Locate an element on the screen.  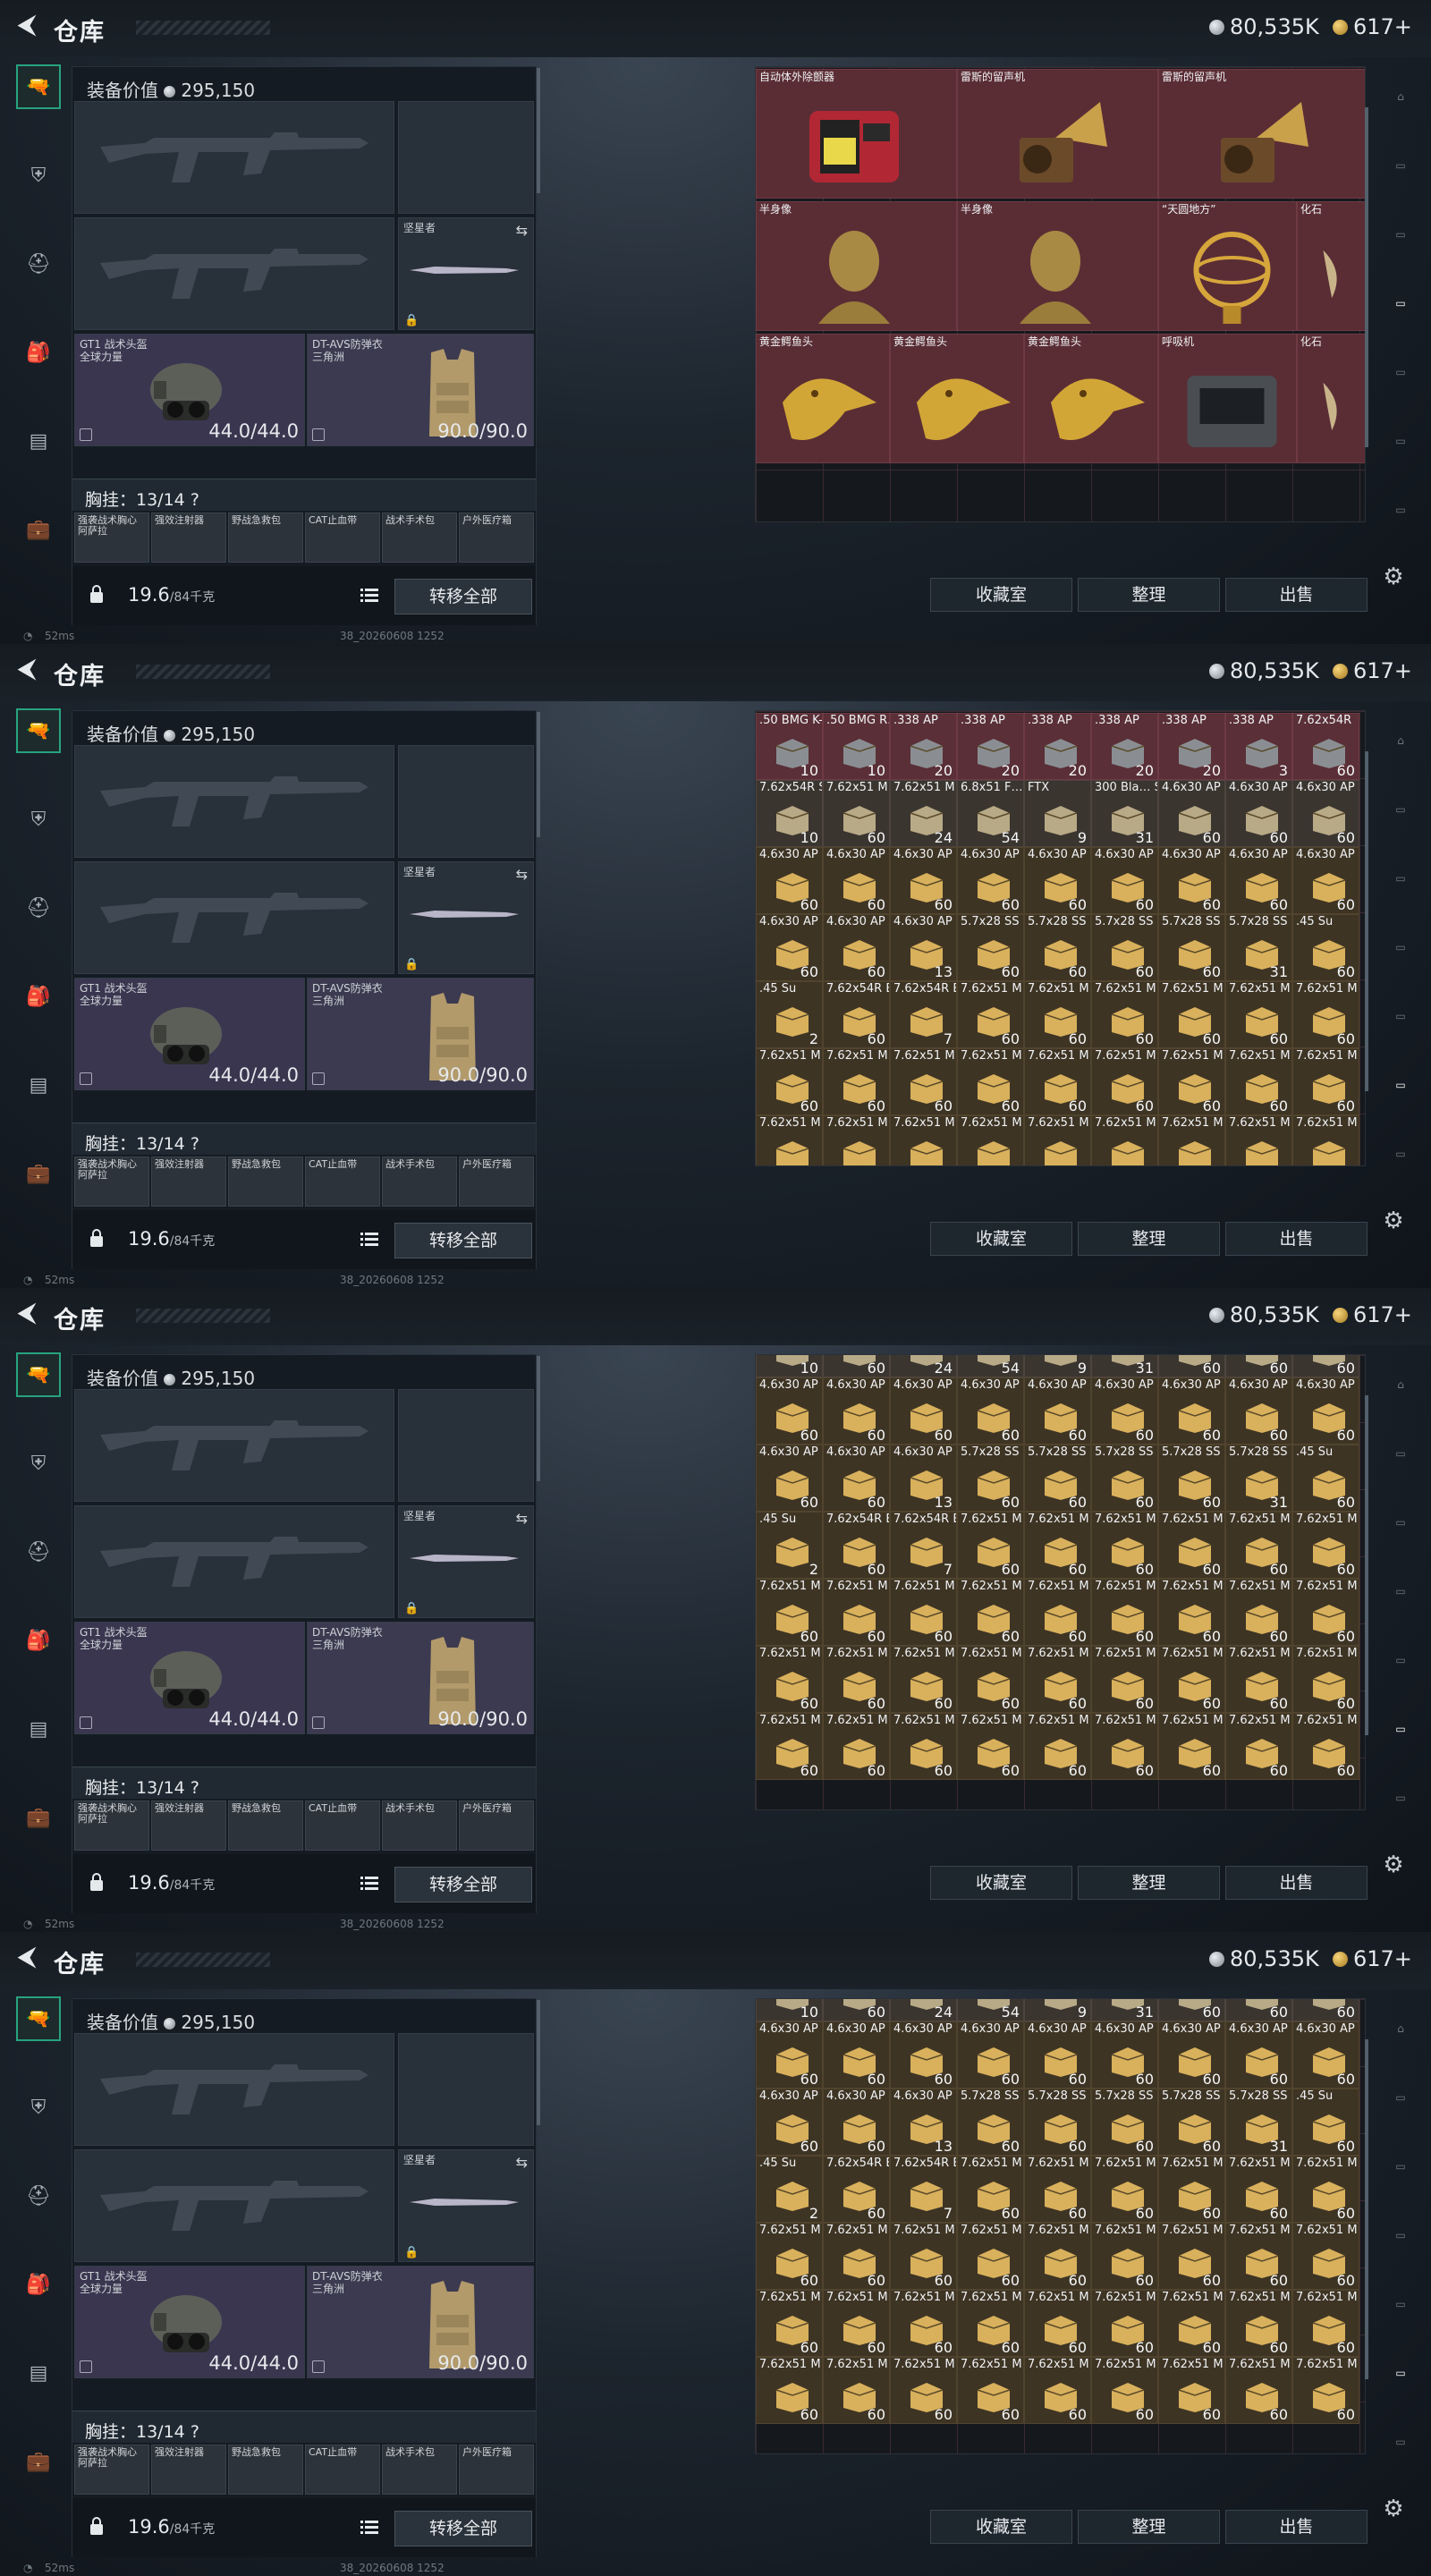
treasure-item: 化石 is located at coordinates (1331, 266).